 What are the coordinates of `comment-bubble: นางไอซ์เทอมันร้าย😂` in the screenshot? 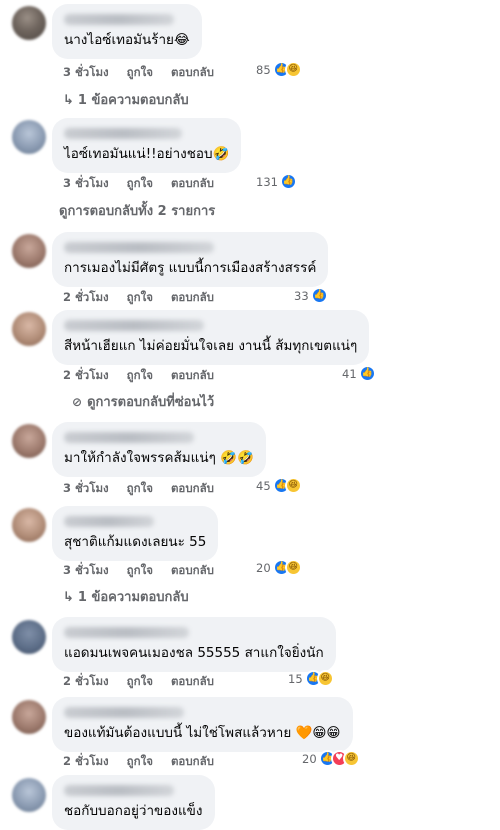 It's located at (127, 31).